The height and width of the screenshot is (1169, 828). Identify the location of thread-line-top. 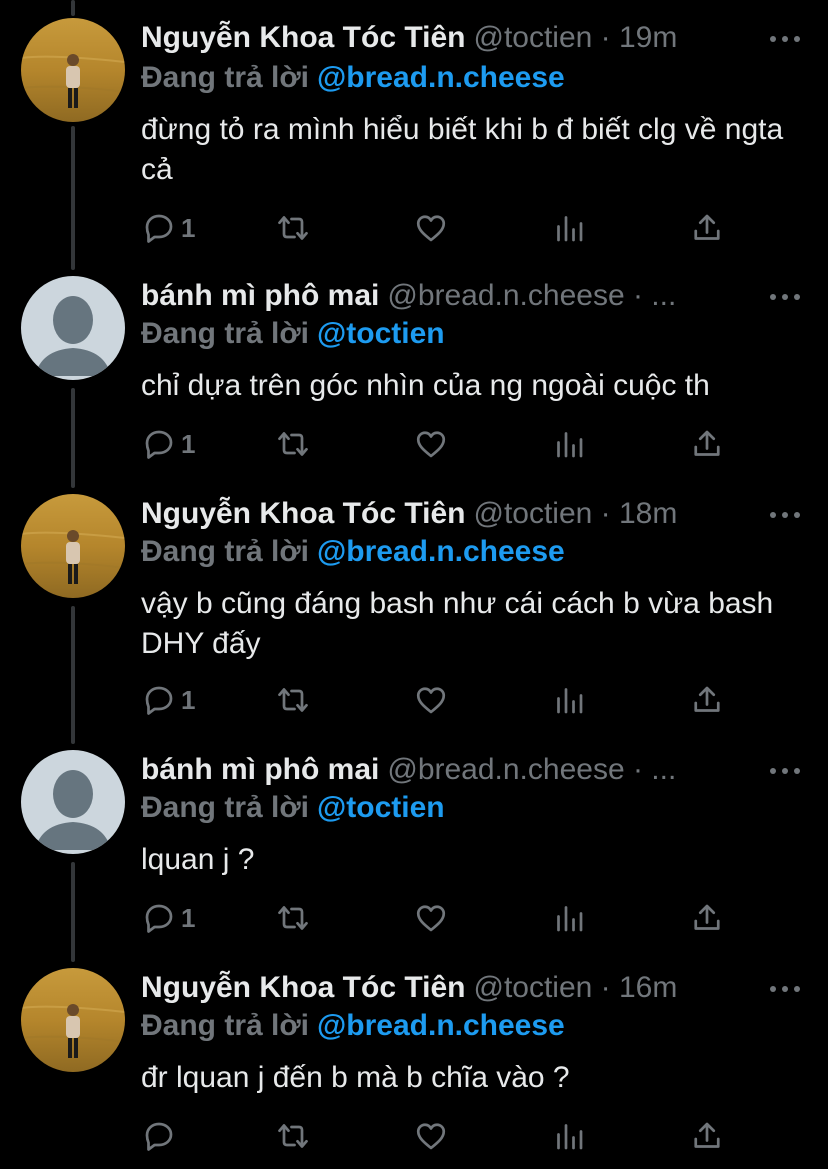
(73, 8).